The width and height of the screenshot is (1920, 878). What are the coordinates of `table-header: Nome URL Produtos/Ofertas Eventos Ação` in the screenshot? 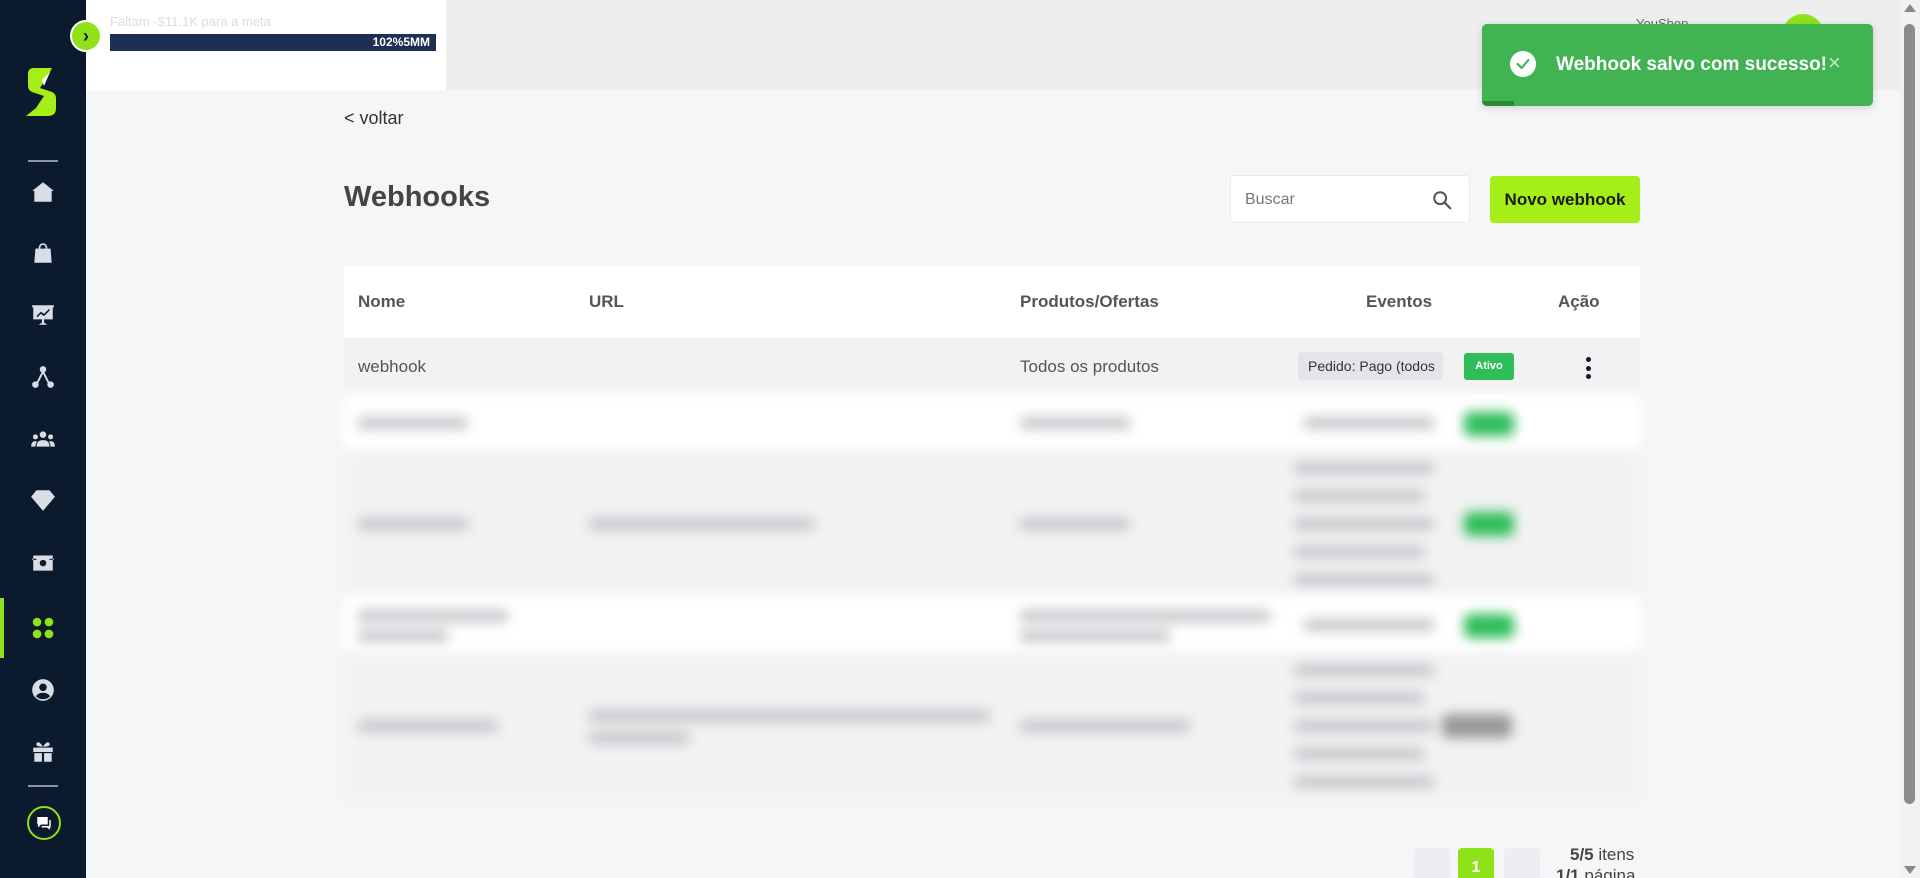 It's located at (992, 302).